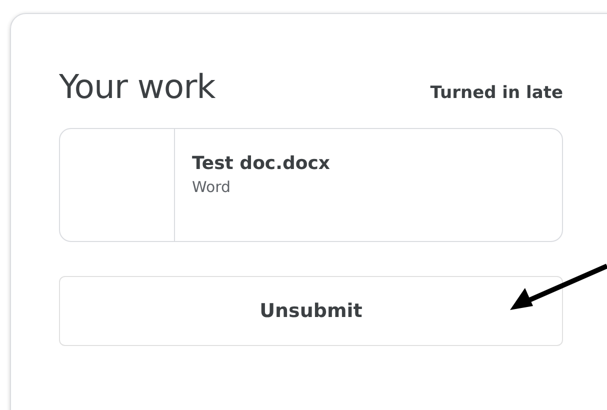 Image resolution: width=607 pixels, height=410 pixels. What do you see at coordinates (496, 93) in the screenshot?
I see `status-label: Turned in late` at bounding box center [496, 93].